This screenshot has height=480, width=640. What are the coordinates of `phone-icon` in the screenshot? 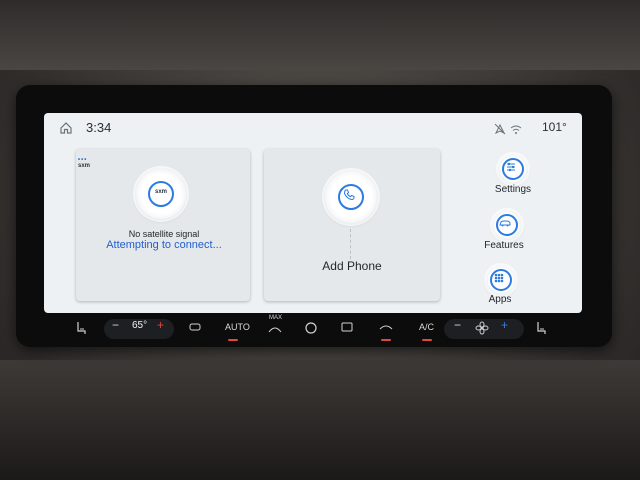 It's located at (351, 197).